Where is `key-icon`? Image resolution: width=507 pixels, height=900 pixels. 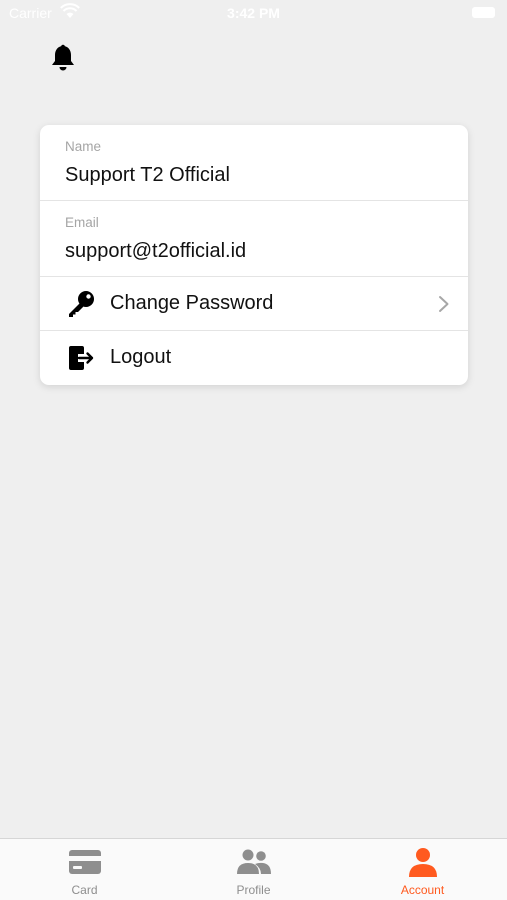
key-icon is located at coordinates (81, 304).